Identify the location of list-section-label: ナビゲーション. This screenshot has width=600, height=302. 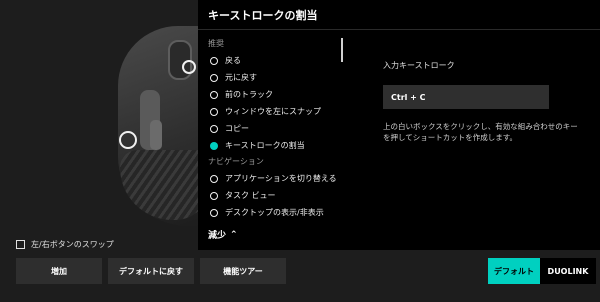
(236, 161).